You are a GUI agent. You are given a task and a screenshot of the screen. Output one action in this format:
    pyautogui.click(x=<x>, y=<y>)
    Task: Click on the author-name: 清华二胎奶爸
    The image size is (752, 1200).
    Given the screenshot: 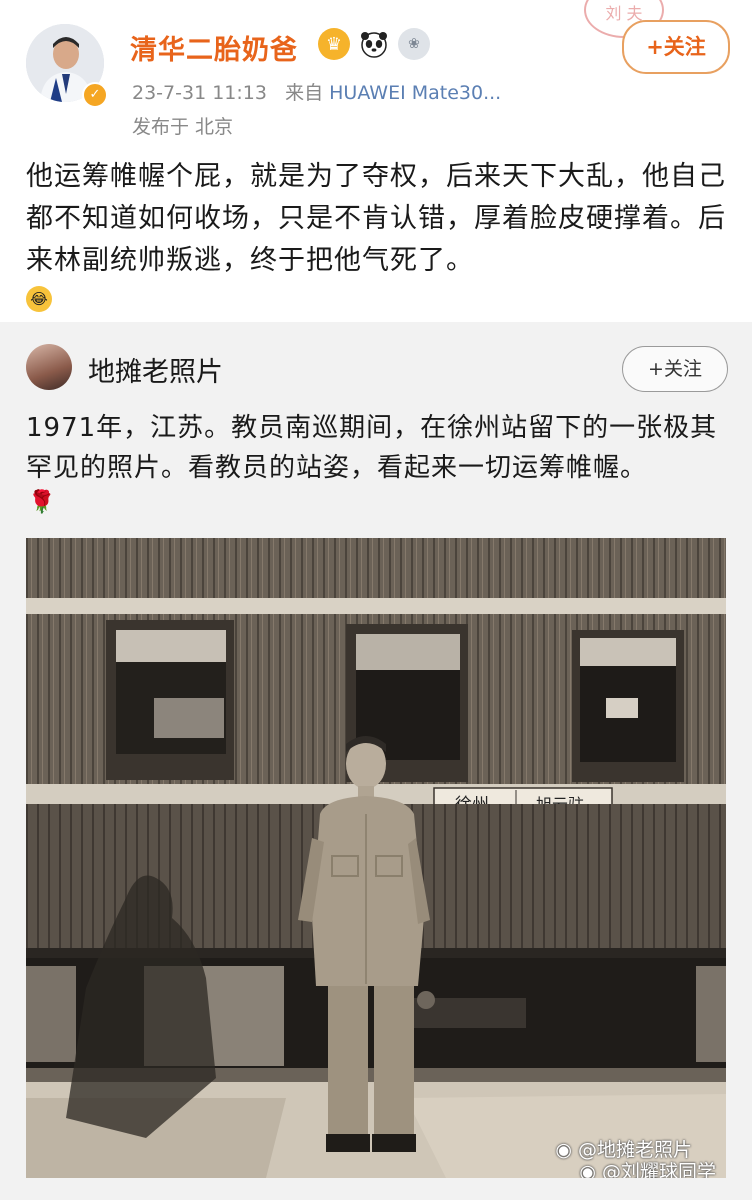 What is the action you would take?
    pyautogui.click(x=214, y=47)
    